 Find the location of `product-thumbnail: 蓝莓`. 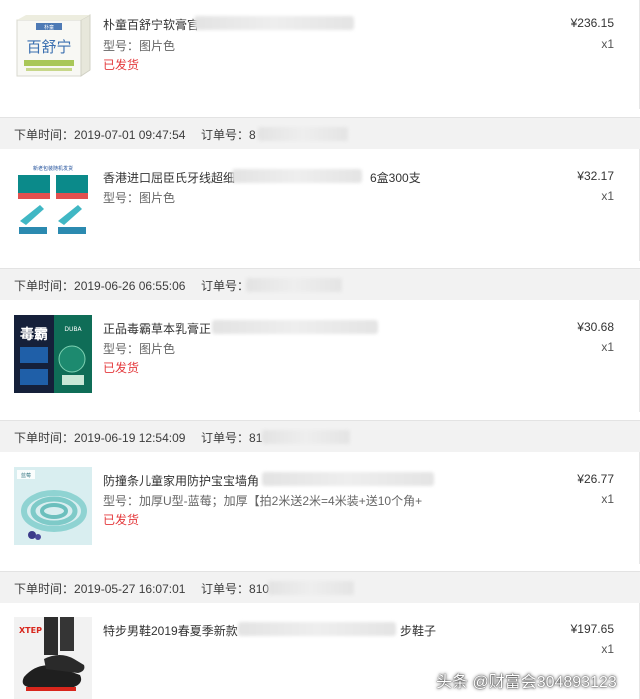

product-thumbnail: 蓝莓 is located at coordinates (53, 506).